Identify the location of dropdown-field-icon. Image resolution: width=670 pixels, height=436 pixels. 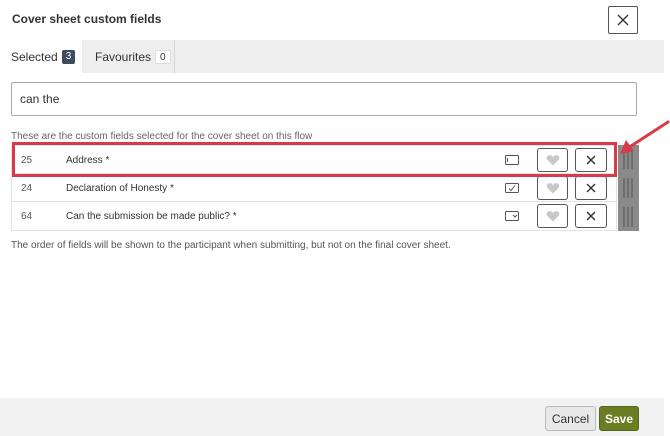
(512, 216).